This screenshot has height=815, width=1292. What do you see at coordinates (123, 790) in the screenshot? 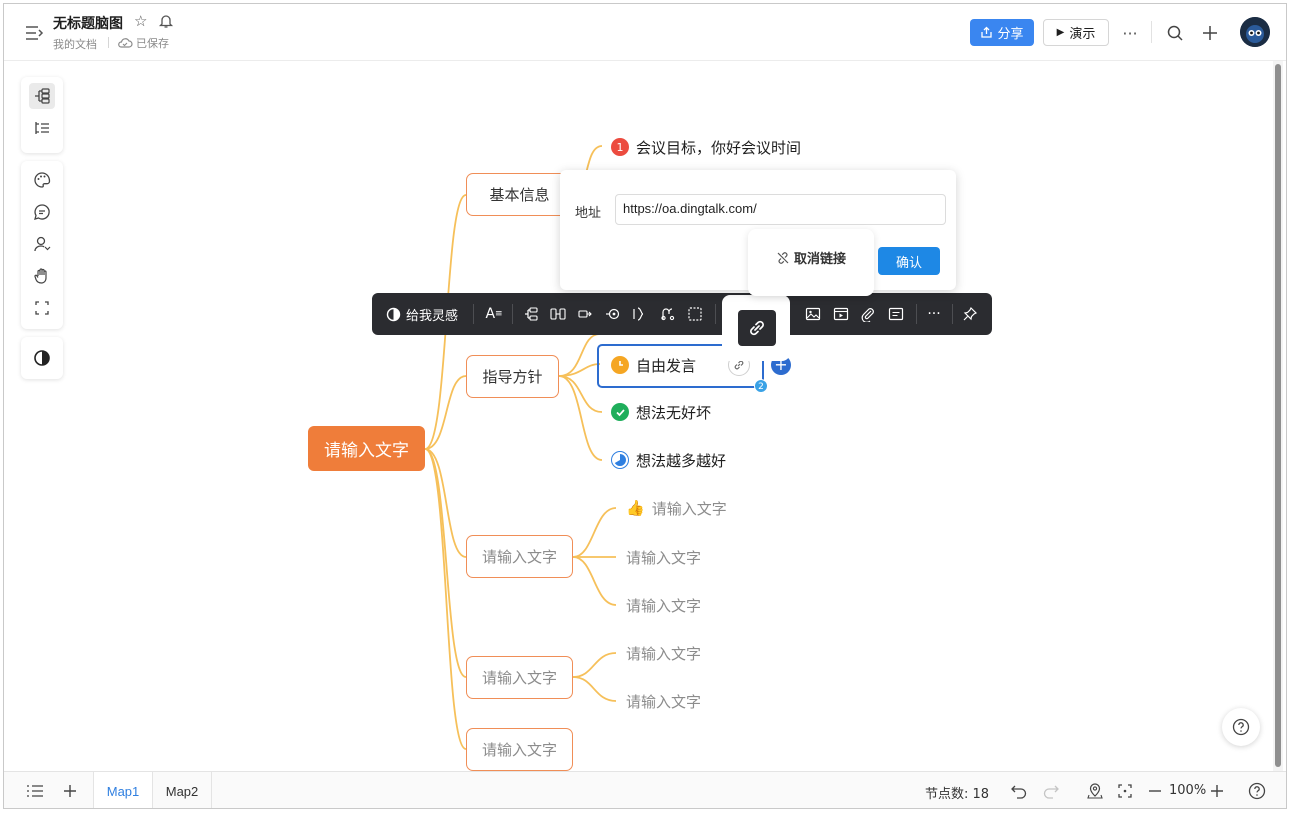
I see `tab-map1: Map1` at bounding box center [123, 790].